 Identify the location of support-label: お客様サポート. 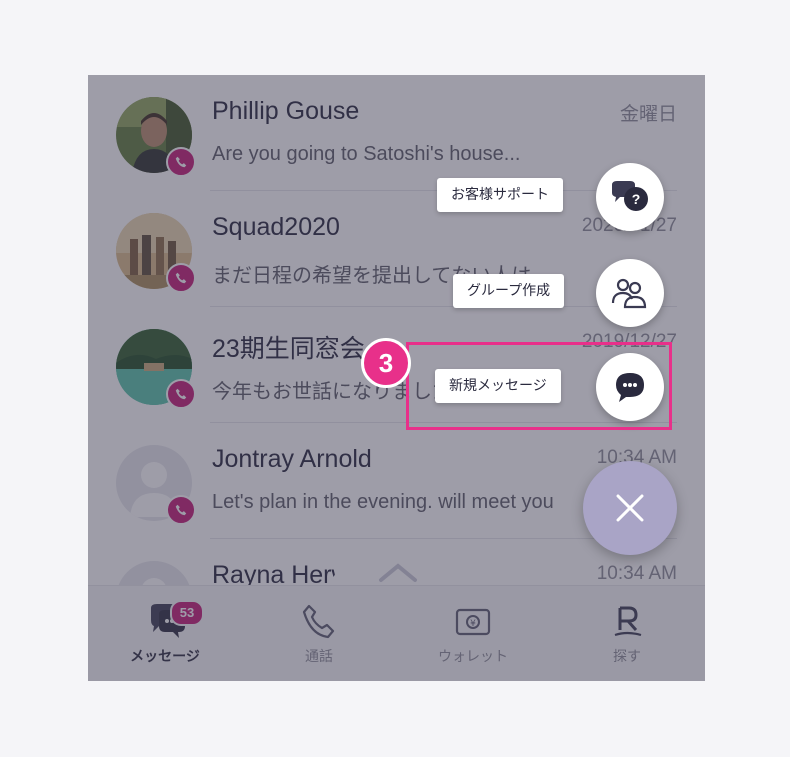
(500, 195).